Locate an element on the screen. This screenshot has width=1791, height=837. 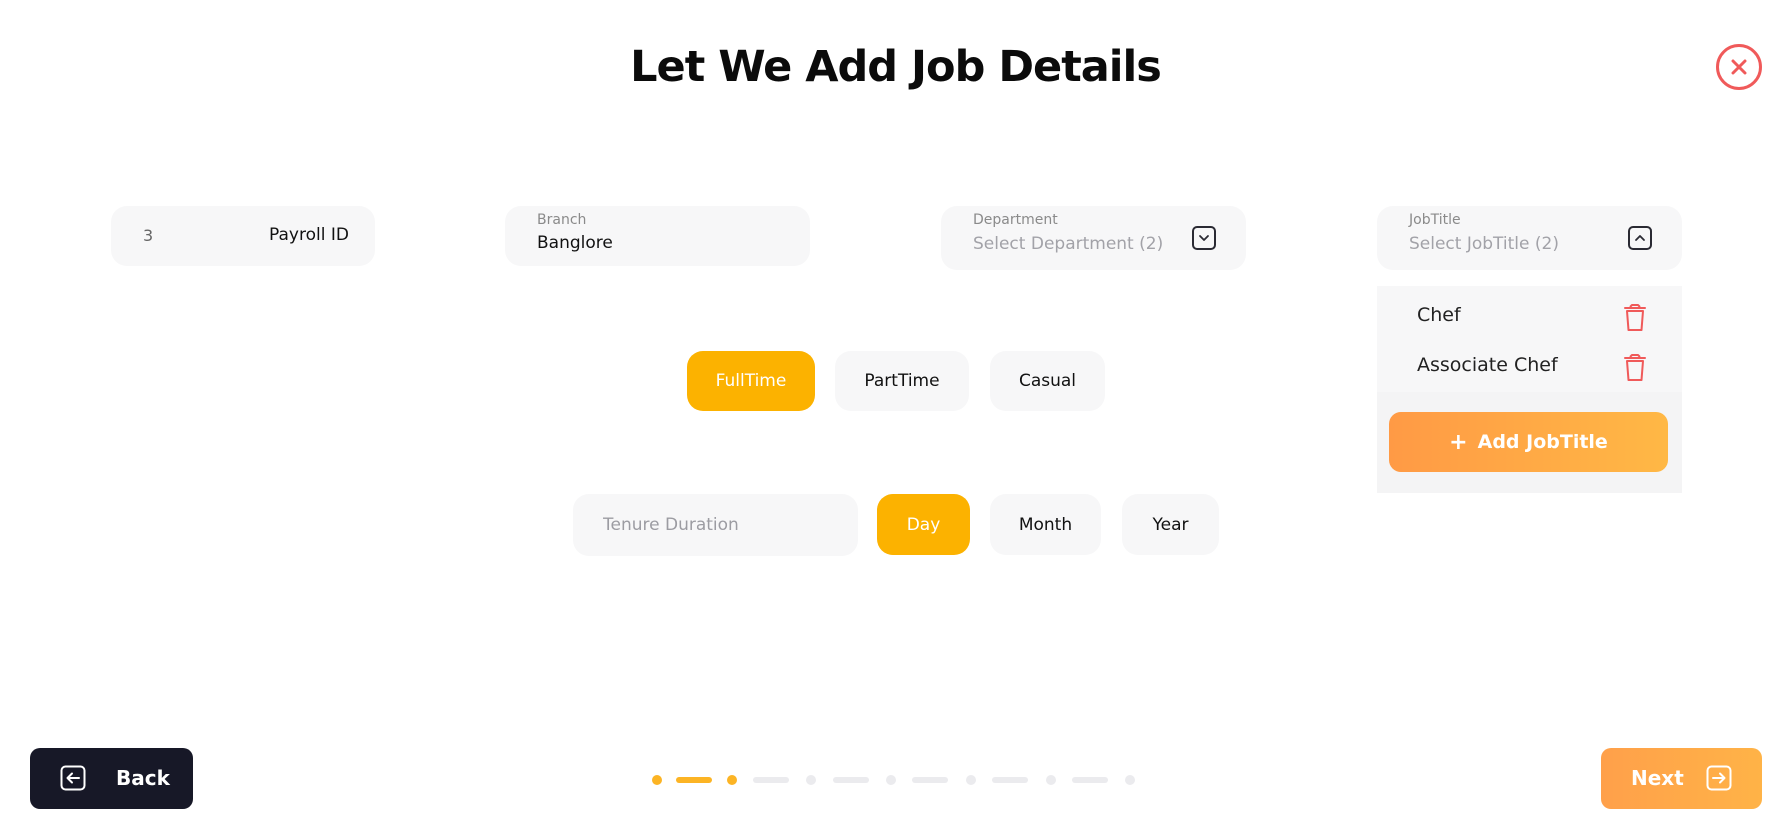
next-button: Next is located at coordinates (1681, 778).